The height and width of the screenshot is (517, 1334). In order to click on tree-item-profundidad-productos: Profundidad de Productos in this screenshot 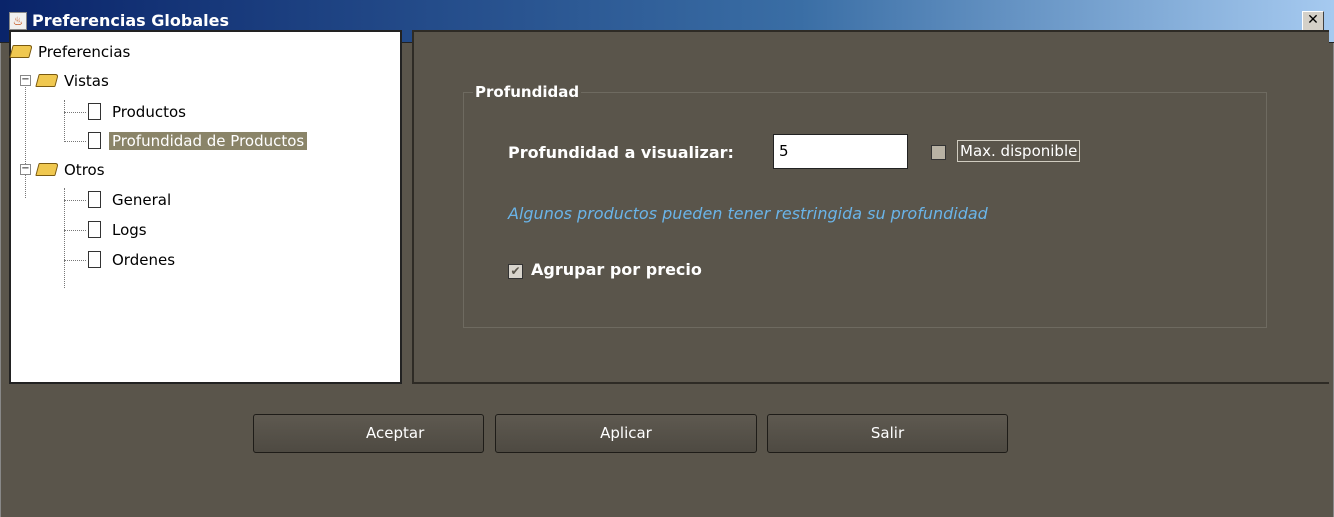, I will do `click(198, 141)`.